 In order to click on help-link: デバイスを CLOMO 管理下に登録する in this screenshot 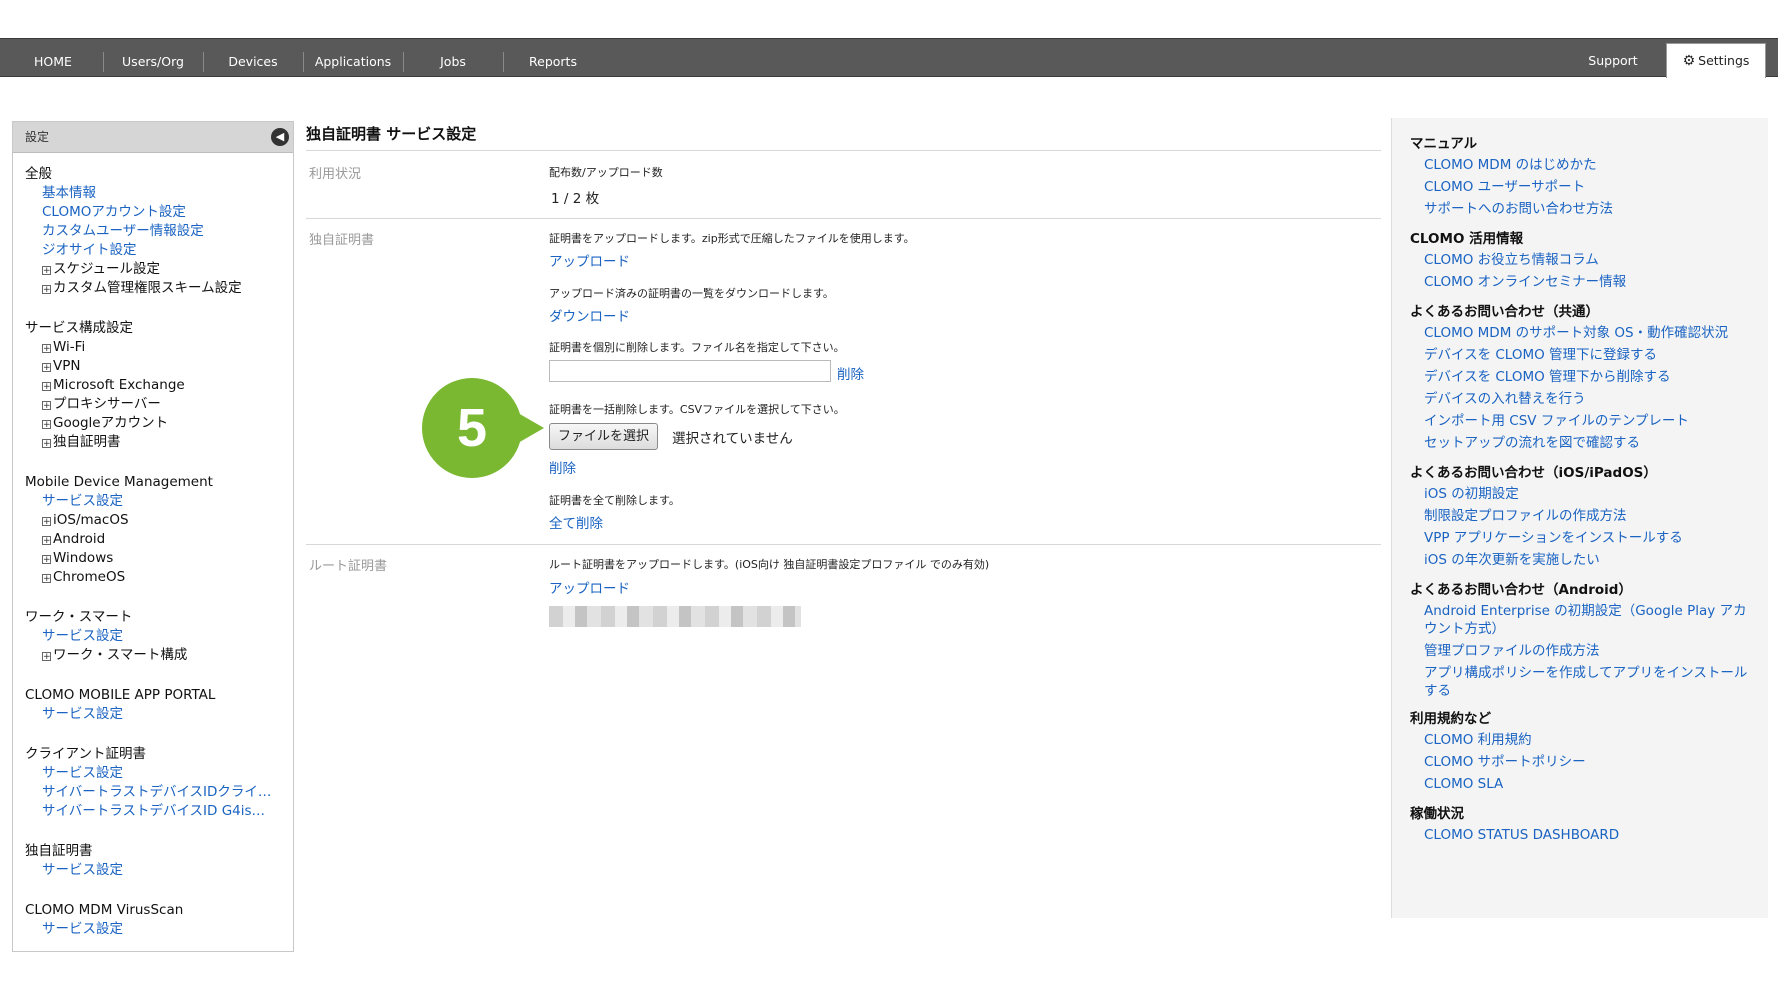, I will do `click(1591, 355)`.